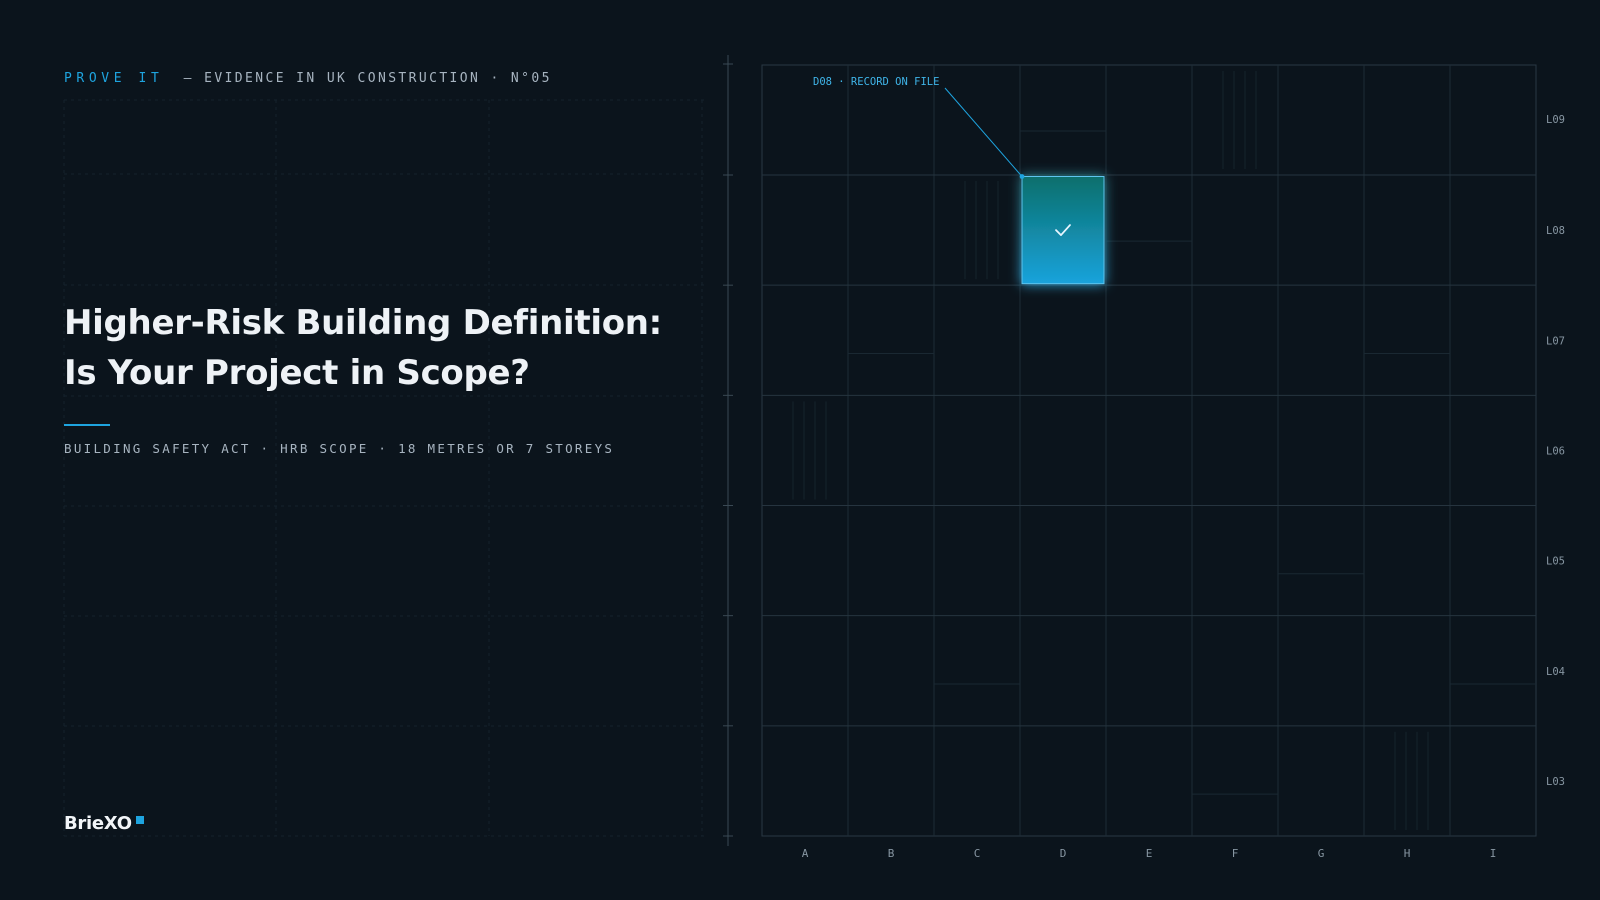  Describe the element at coordinates (728, 450) in the screenshot. I see `level-axis` at that location.